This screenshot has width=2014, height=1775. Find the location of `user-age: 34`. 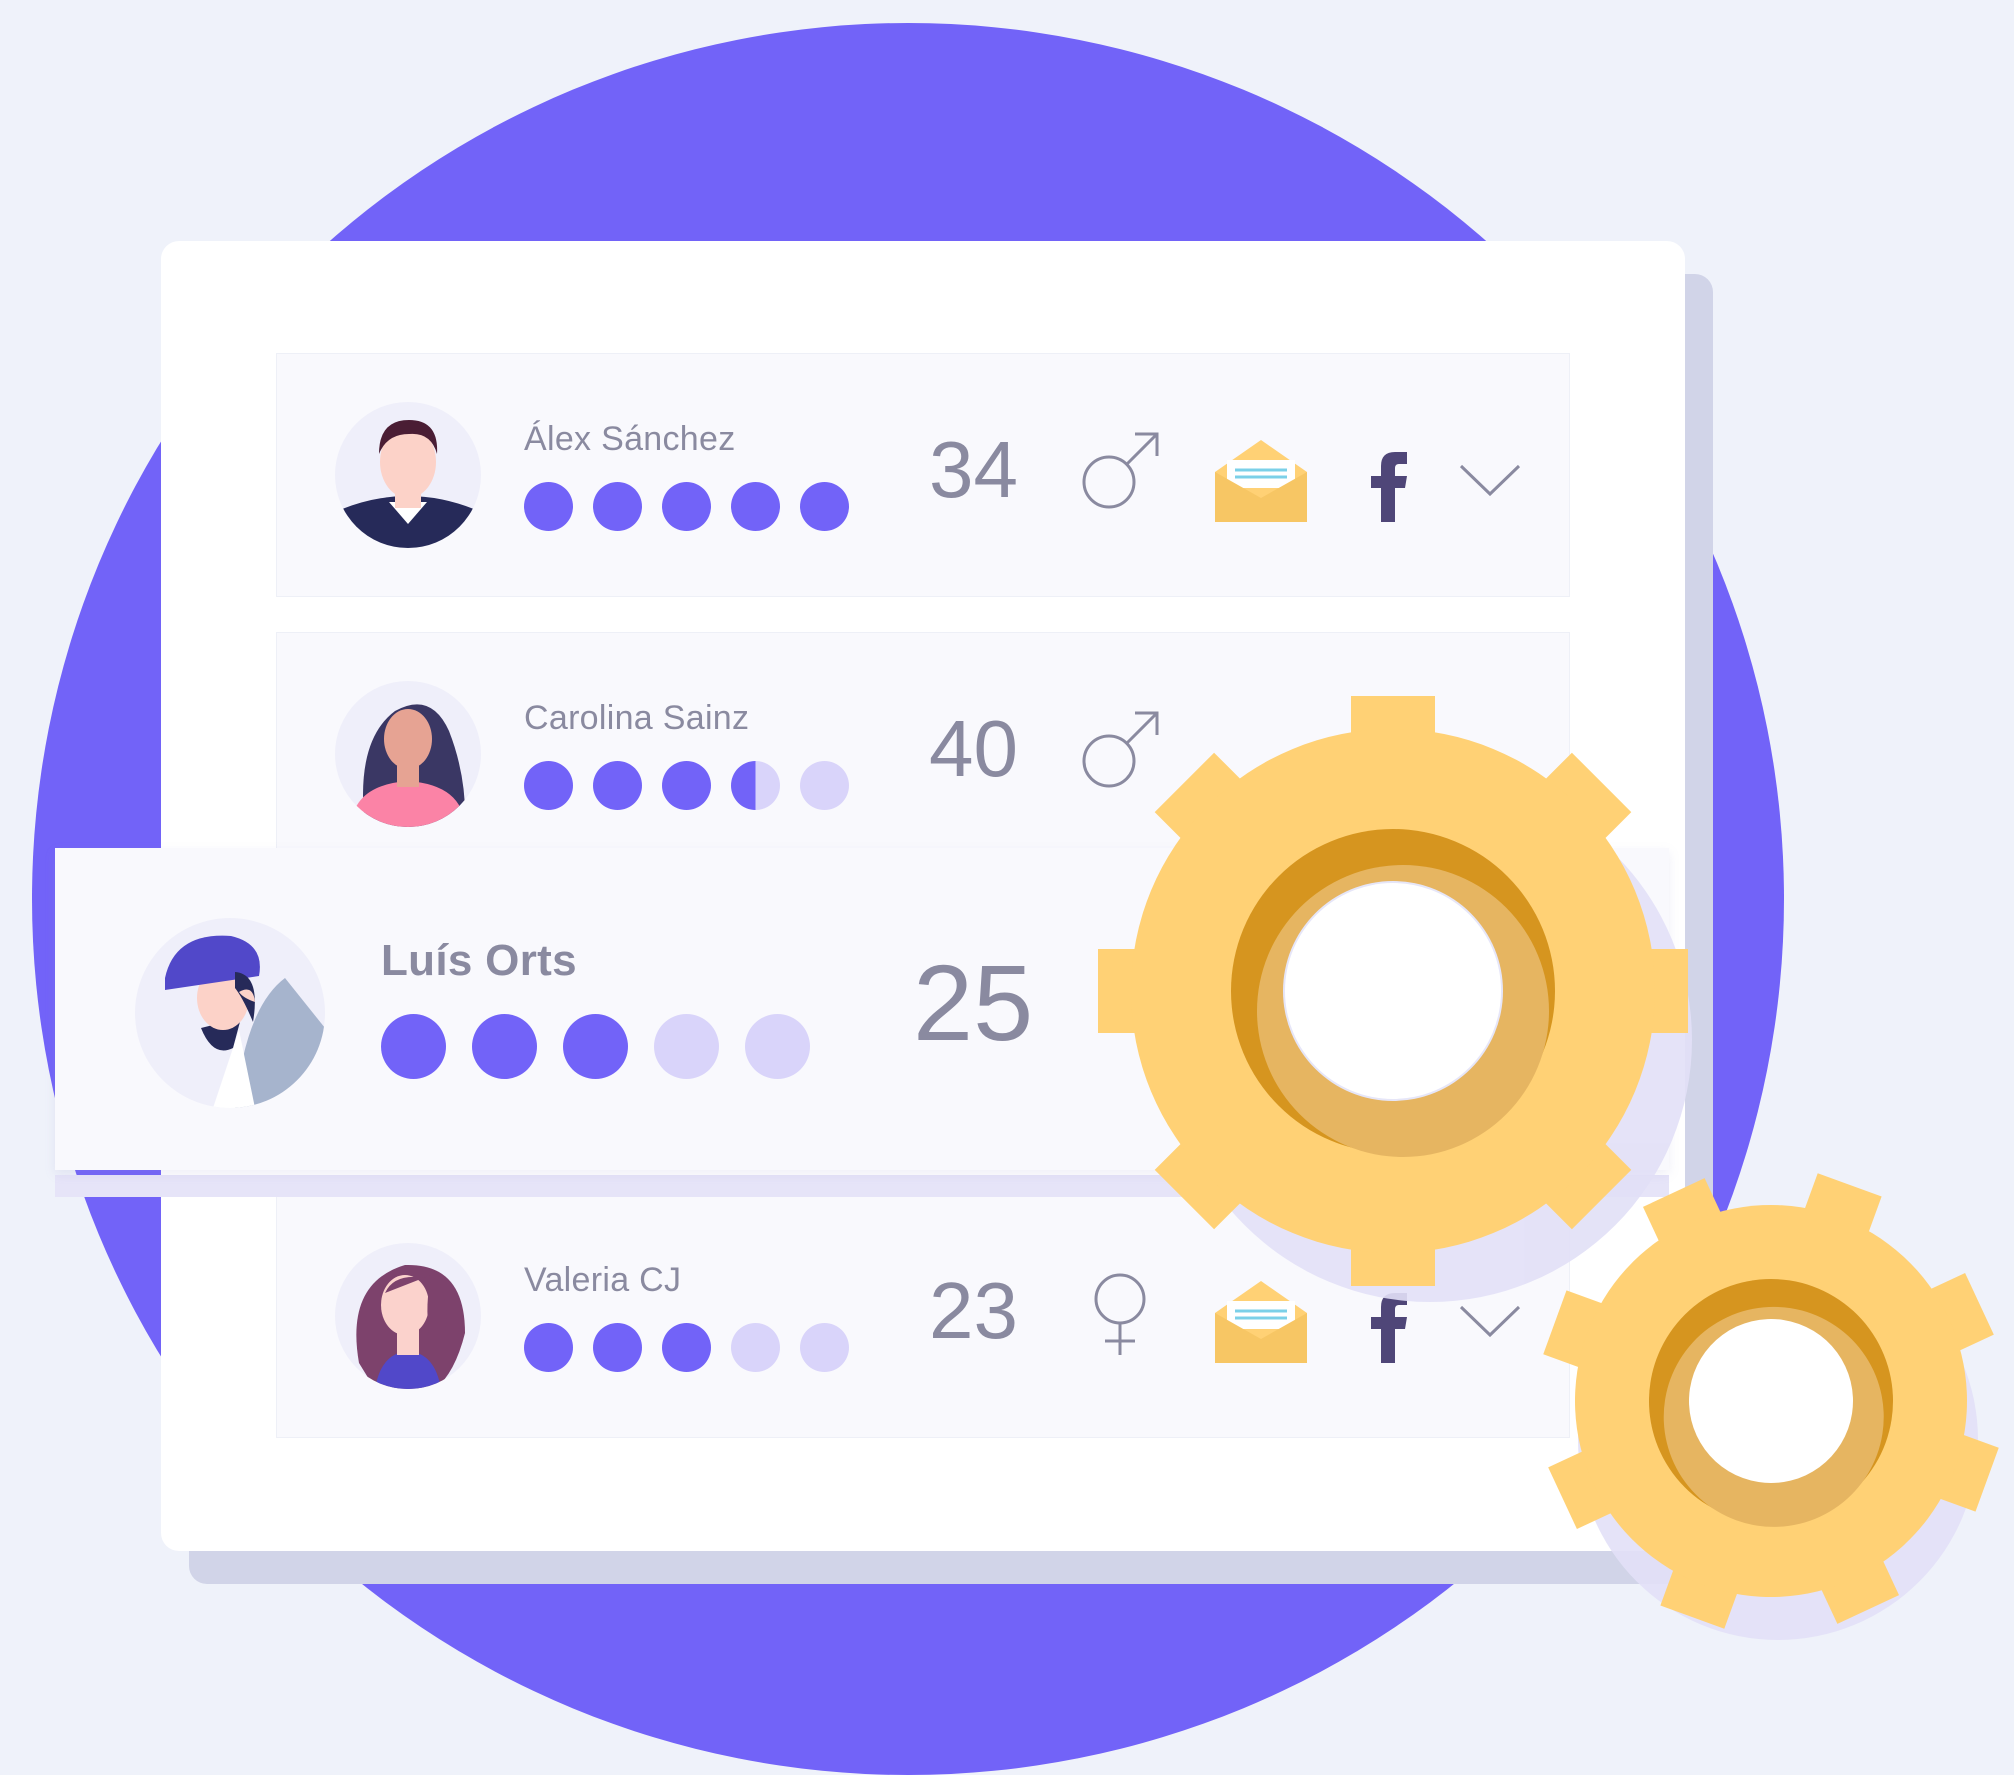

user-age: 34 is located at coordinates (973, 469).